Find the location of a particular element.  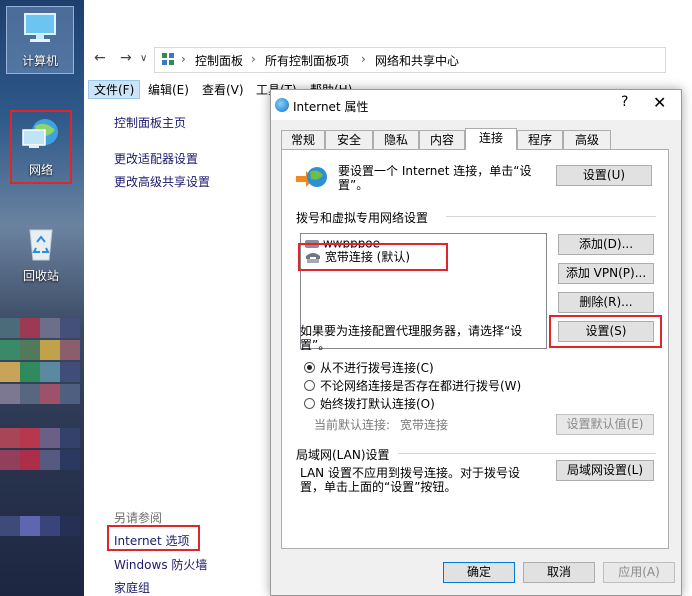

breadcrumb-item: 控制面板 is located at coordinates (219, 60).